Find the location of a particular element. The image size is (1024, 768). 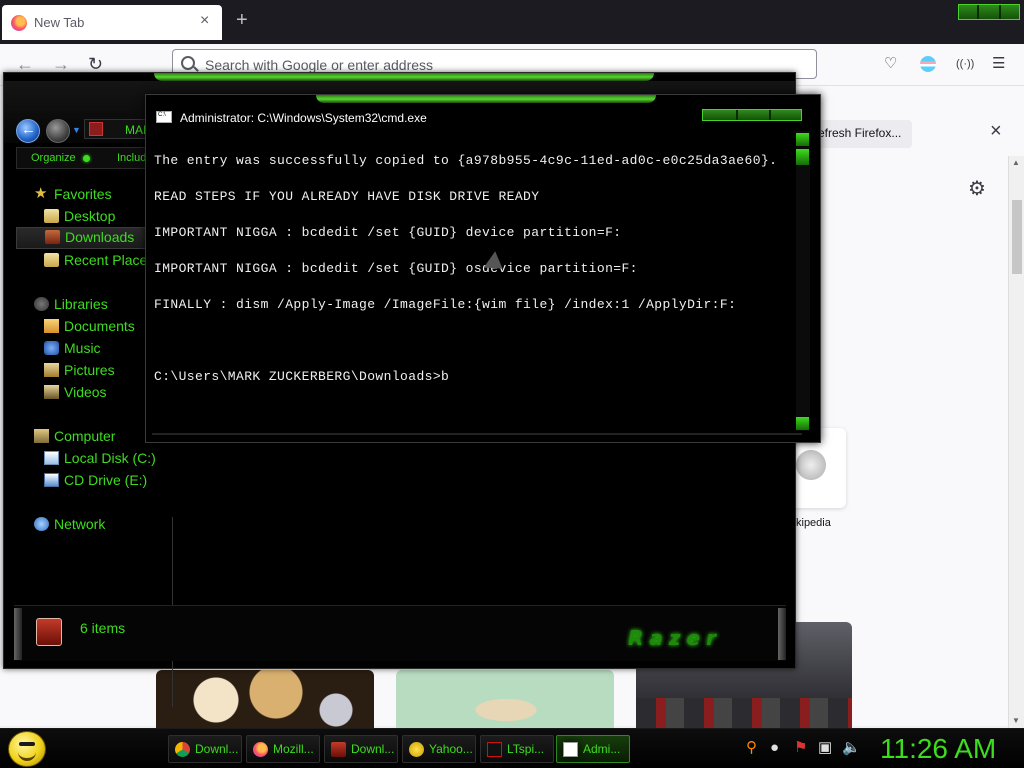

flag-icon: ⚑ is located at coordinates (800, 748).